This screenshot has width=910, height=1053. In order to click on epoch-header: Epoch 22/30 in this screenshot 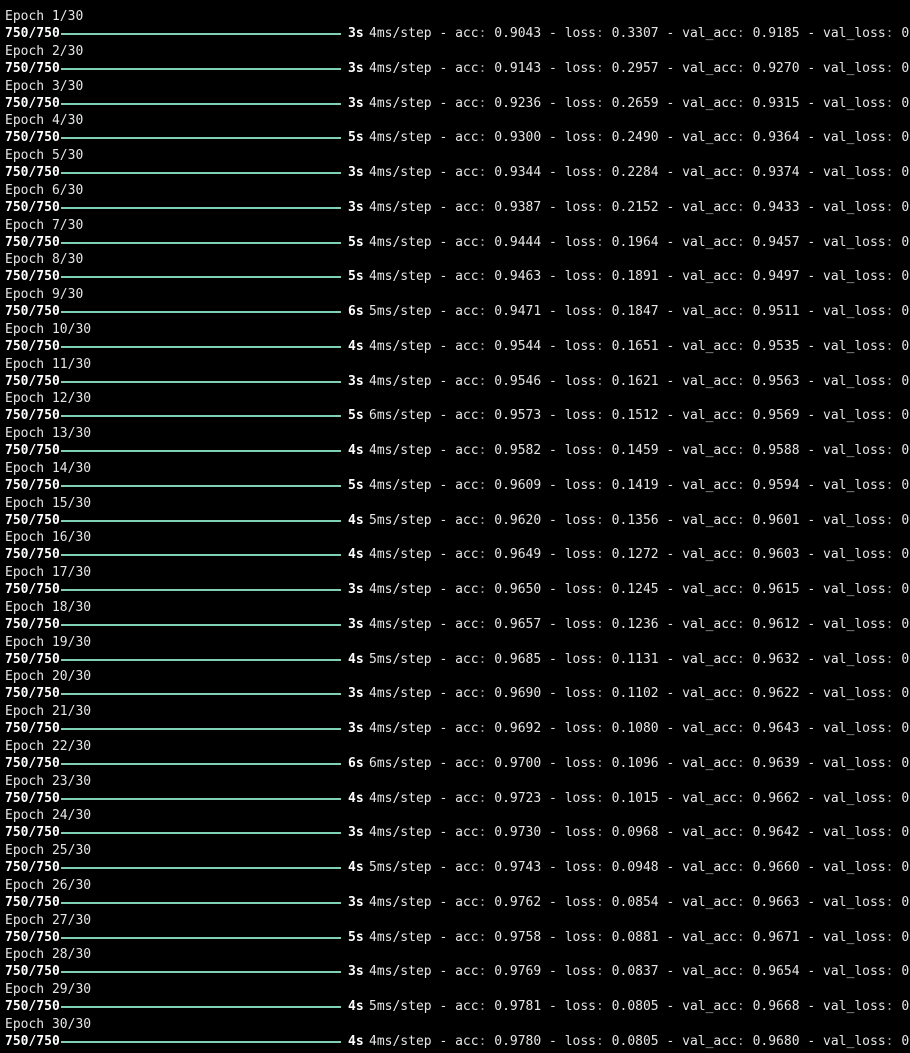, I will do `click(48, 746)`.